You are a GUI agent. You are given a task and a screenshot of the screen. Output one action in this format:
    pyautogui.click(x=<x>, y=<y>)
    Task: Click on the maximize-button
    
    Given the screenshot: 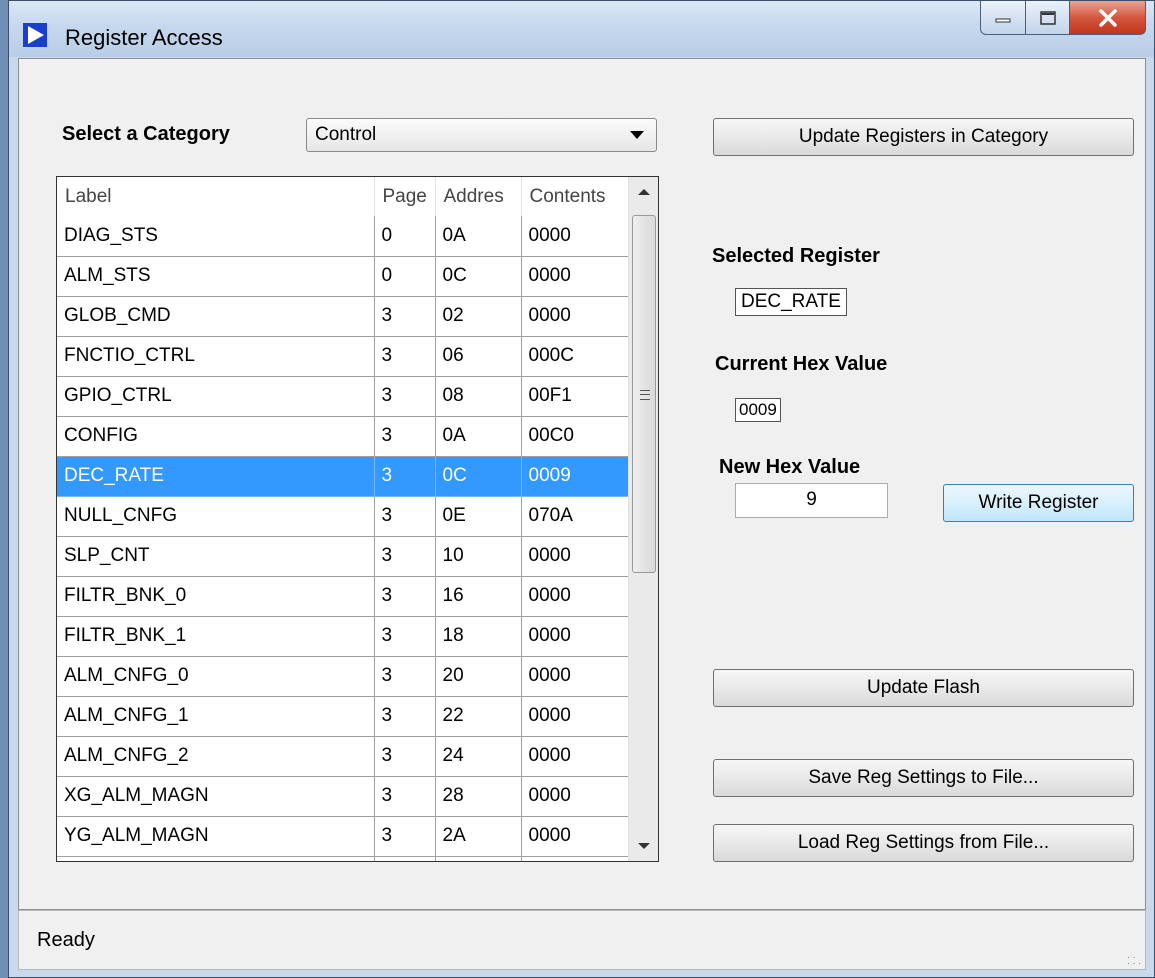 What is the action you would take?
    pyautogui.click(x=1048, y=18)
    